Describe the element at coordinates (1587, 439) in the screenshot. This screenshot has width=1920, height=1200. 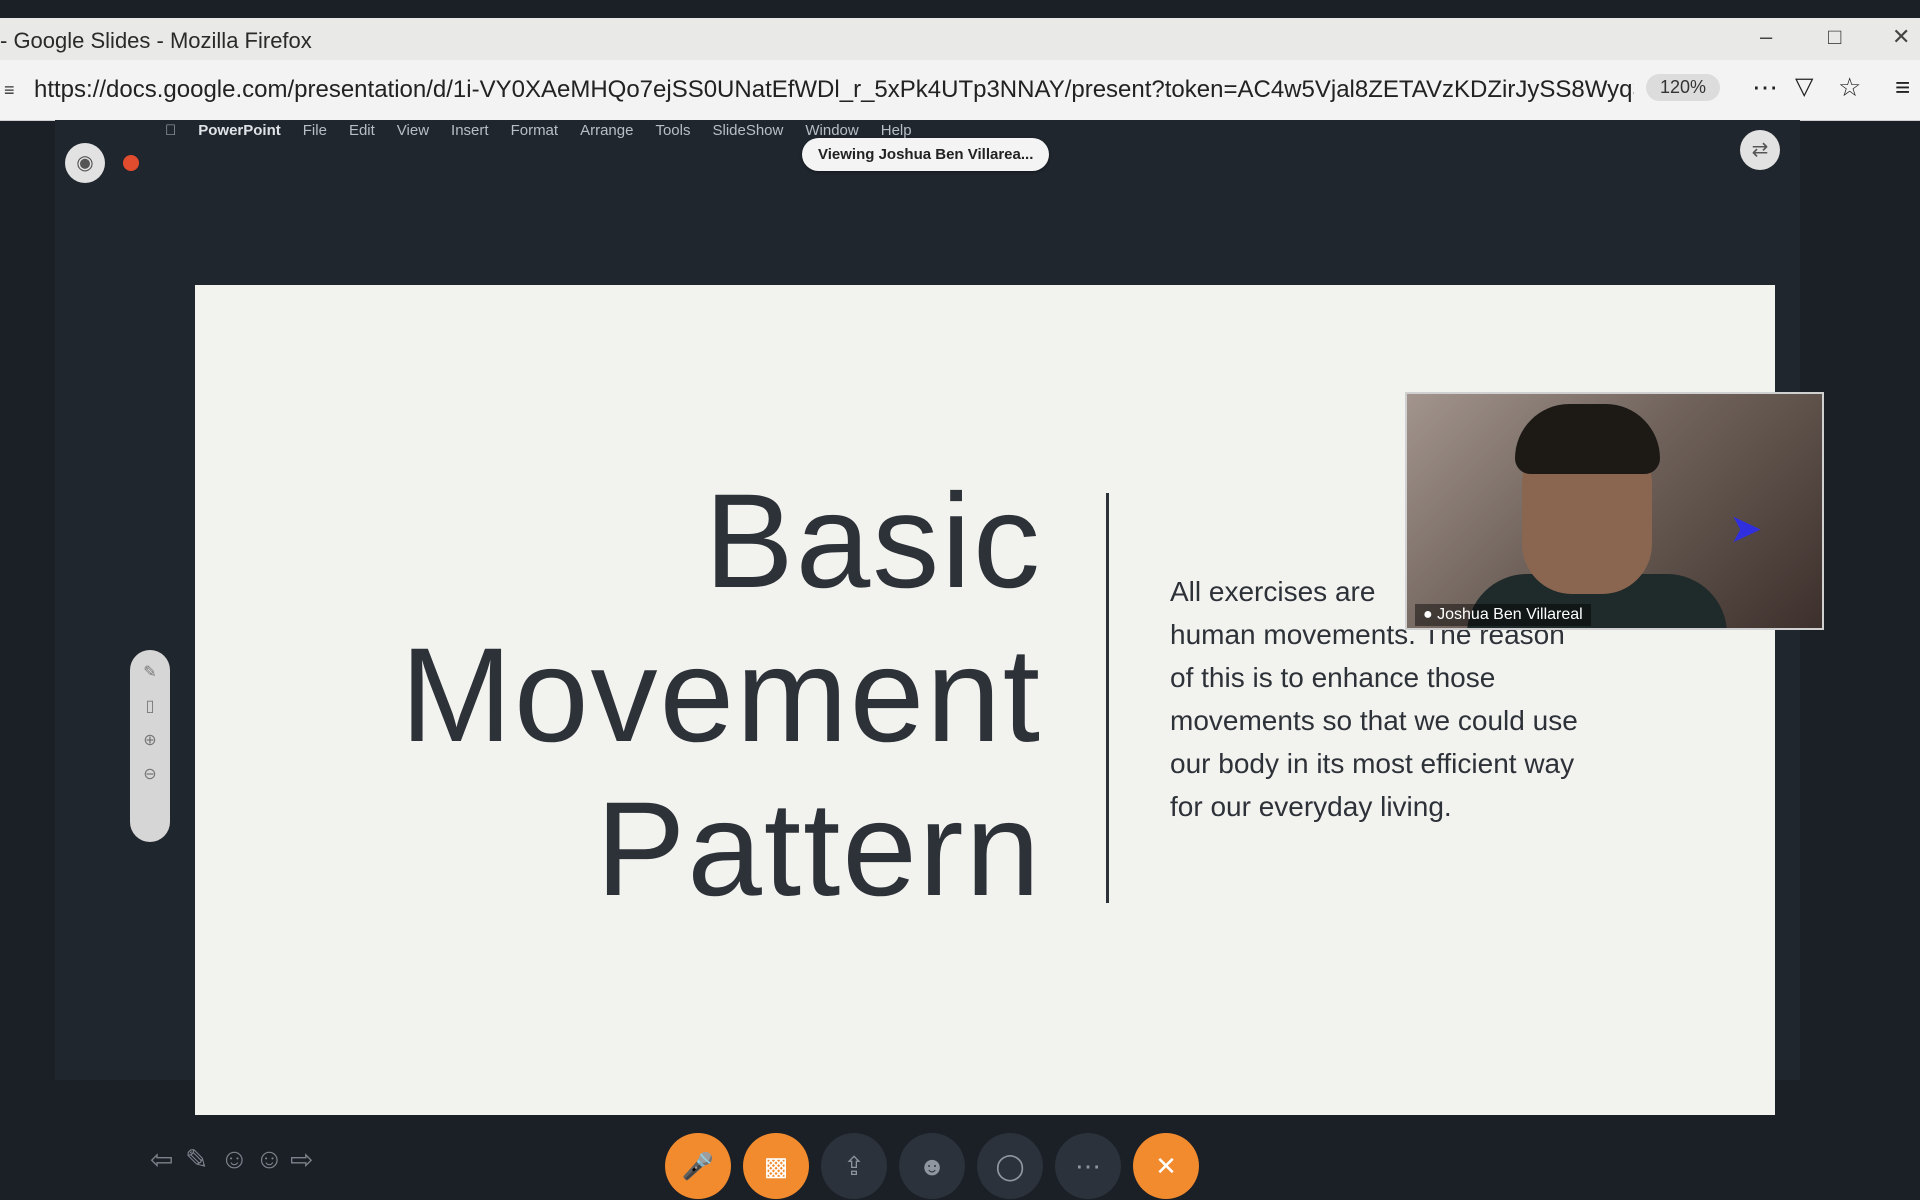
I see `video-hair` at that location.